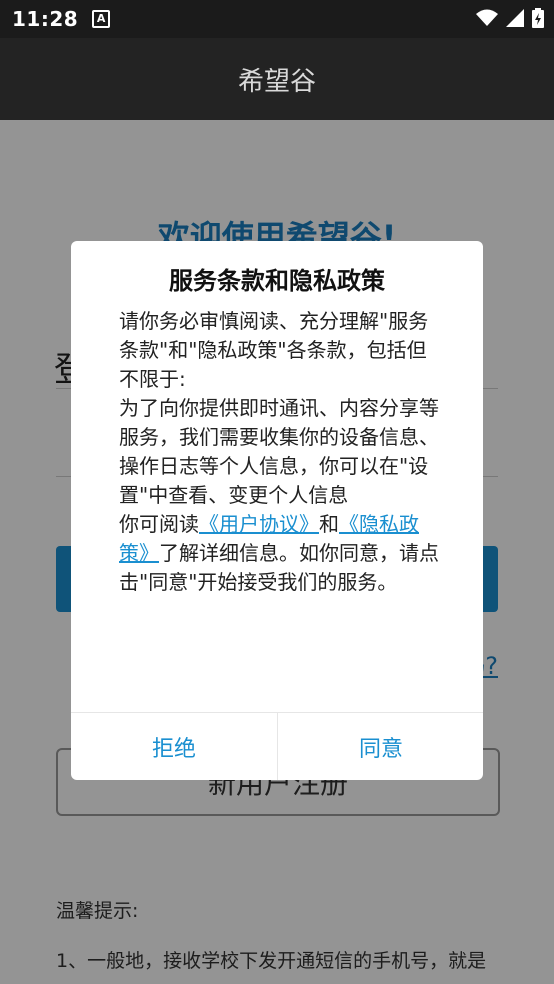 Image resolution: width=554 pixels, height=984 pixels. Describe the element at coordinates (380, 749) in the screenshot. I see `agree-button-label: 同意` at that location.